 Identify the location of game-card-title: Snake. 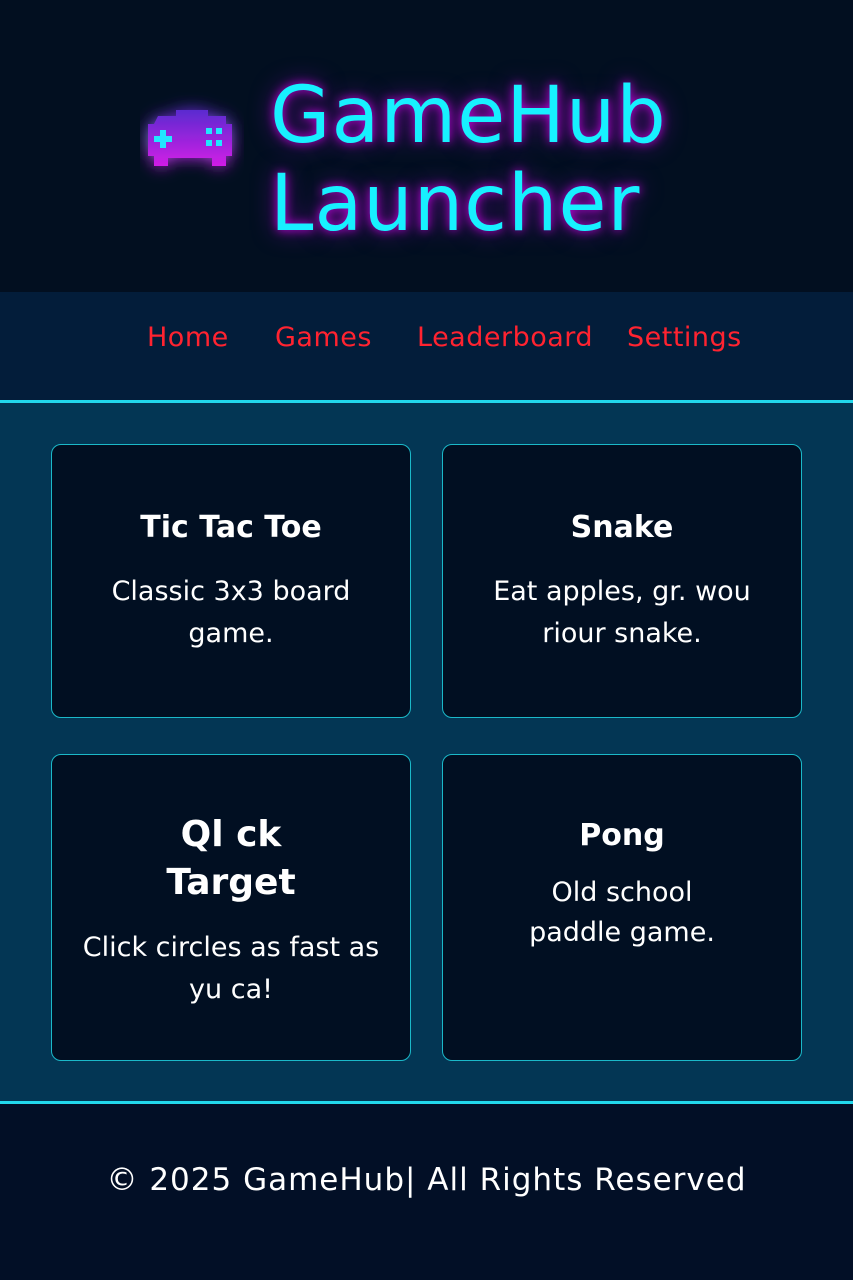
(622, 527).